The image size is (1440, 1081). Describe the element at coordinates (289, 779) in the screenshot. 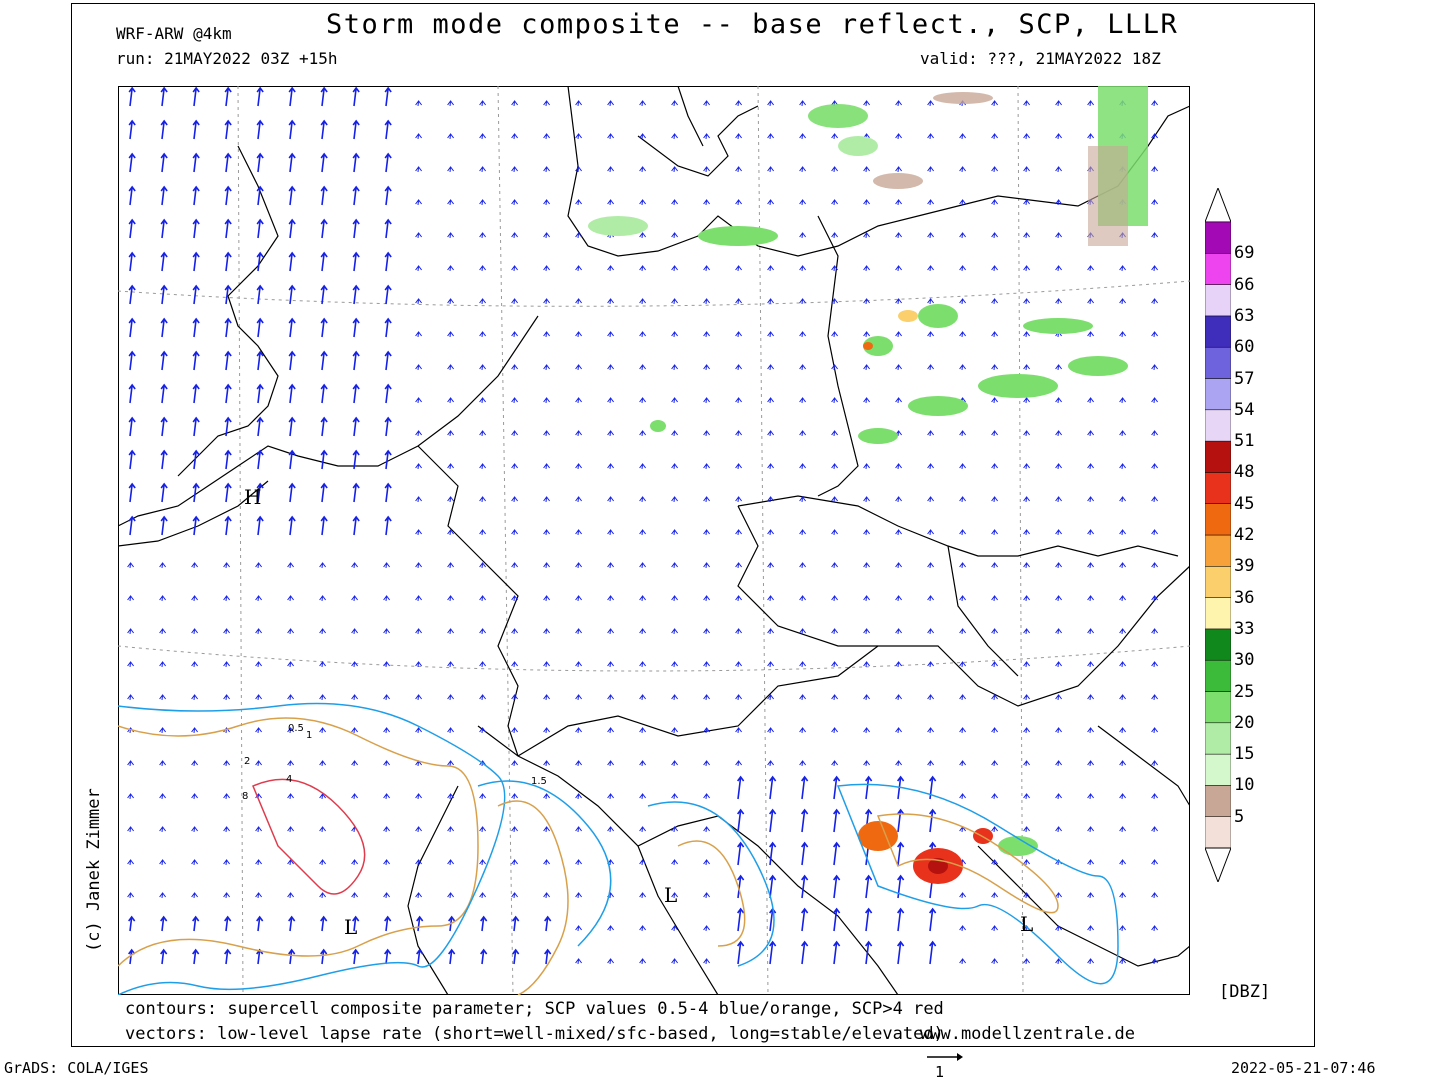

I see `svg-text: 4` at that location.